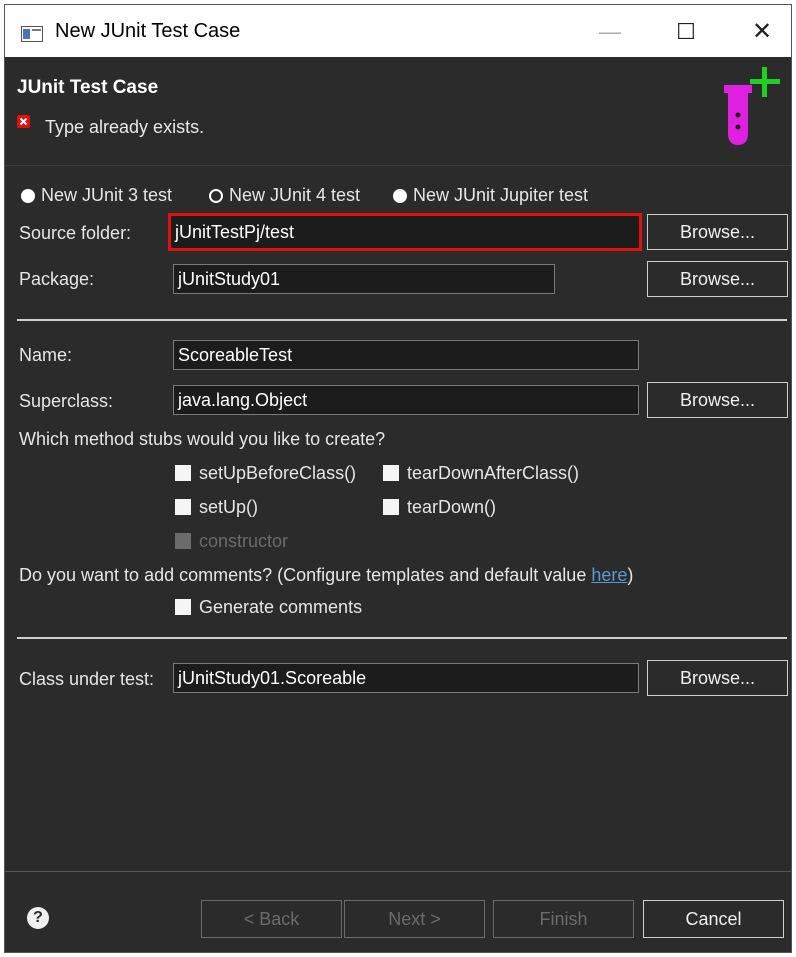  I want to click on radio-junit3: New JUnit 3 test, so click(96, 197).